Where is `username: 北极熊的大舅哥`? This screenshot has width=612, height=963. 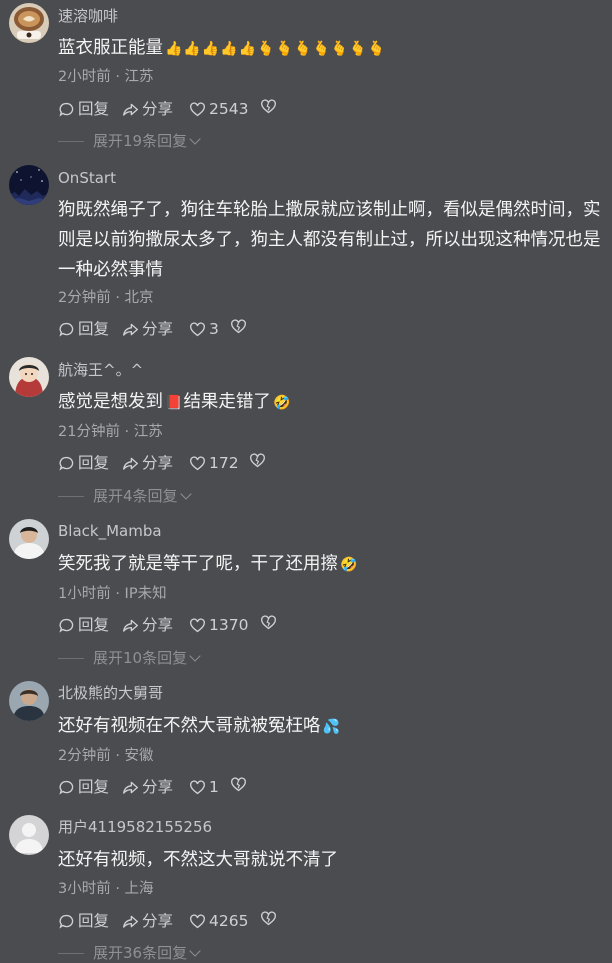 username: 北极熊的大舅哥 is located at coordinates (110, 693).